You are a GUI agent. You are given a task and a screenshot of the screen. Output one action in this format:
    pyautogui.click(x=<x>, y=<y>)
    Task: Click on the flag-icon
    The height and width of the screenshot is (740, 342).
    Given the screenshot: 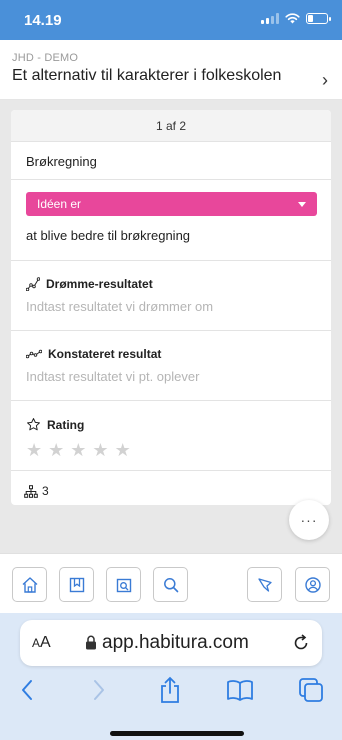 What is the action you would take?
    pyautogui.click(x=264, y=584)
    